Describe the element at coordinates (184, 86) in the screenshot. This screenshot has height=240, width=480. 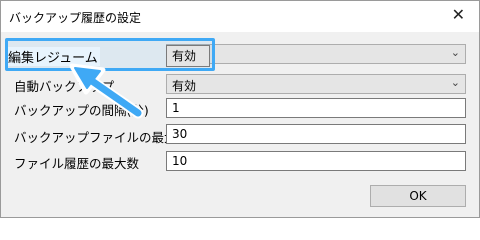
I see `auto-backup-value: 有効` at that location.